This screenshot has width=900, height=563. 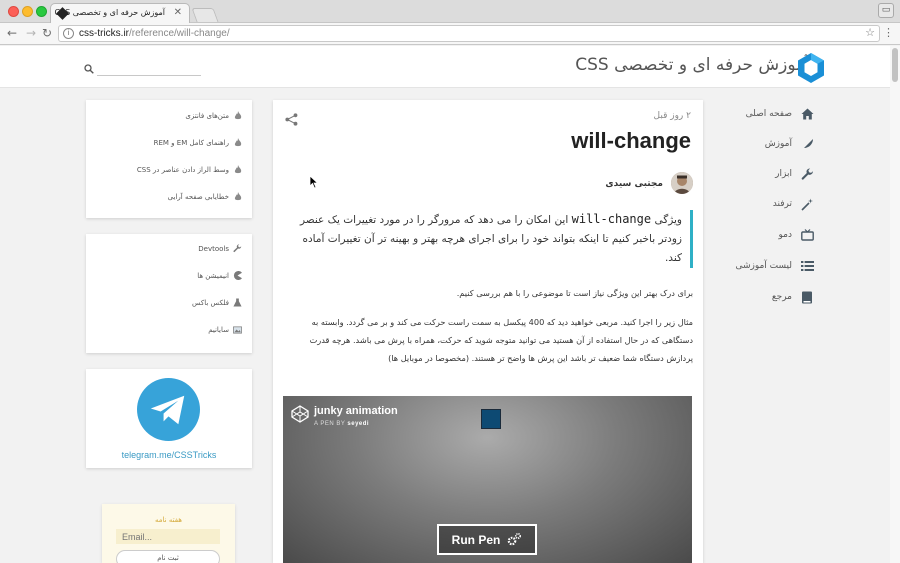 What do you see at coordinates (237, 248) in the screenshot?
I see `wrench-icon` at bounding box center [237, 248].